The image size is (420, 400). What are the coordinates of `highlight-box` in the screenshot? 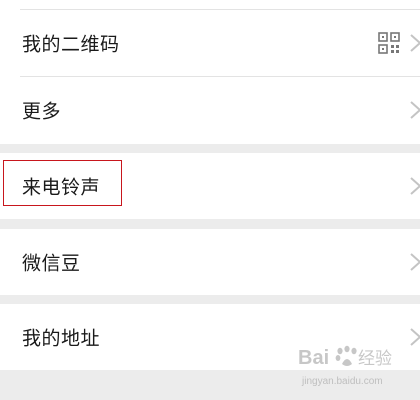 It's located at (62, 183).